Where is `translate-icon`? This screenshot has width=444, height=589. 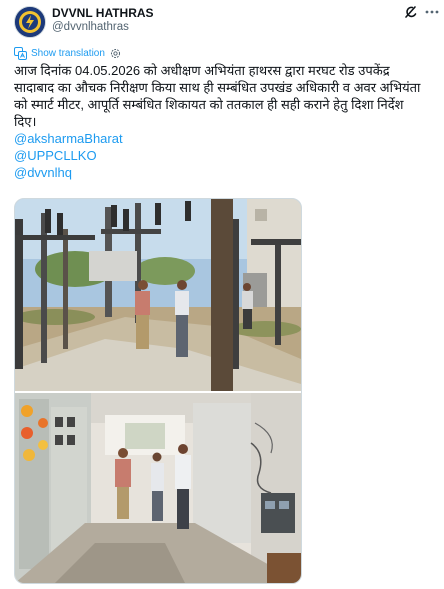 translate-icon is located at coordinates (20, 53).